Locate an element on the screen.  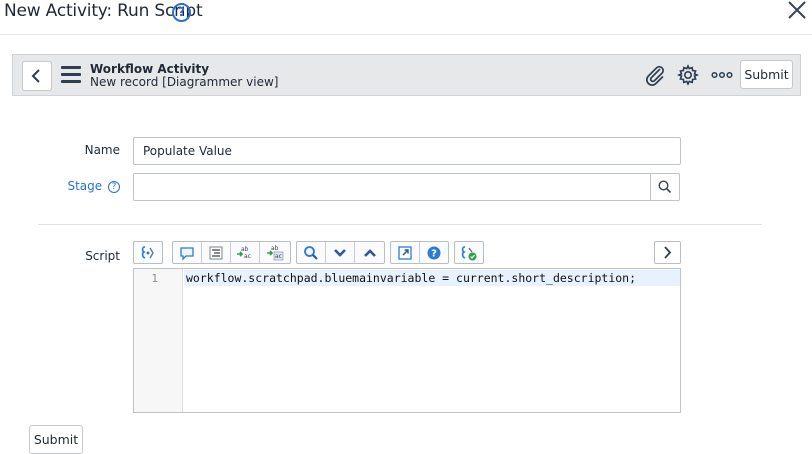
line-number: 1 is located at coordinates (154, 278).